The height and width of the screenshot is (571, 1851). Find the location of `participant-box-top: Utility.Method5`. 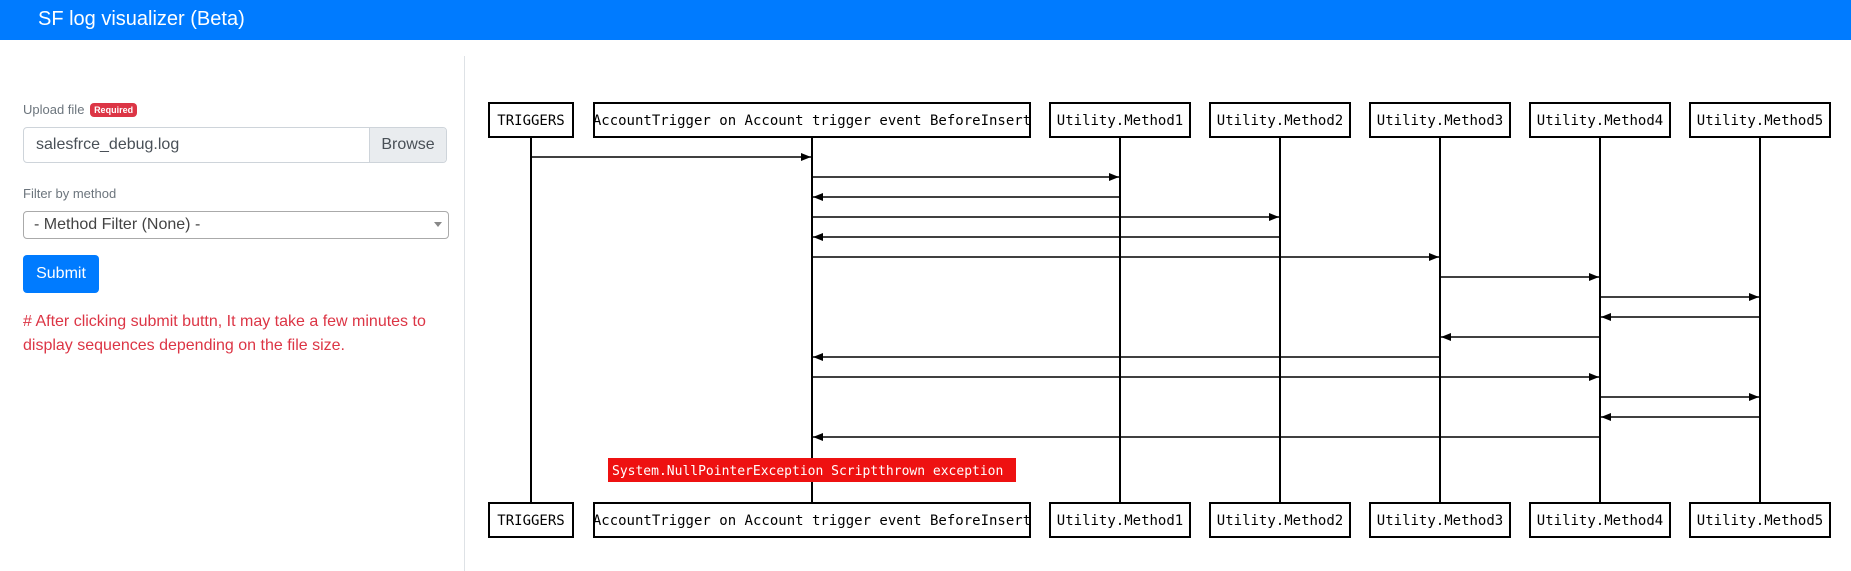

participant-box-top: Utility.Method5 is located at coordinates (1760, 120).